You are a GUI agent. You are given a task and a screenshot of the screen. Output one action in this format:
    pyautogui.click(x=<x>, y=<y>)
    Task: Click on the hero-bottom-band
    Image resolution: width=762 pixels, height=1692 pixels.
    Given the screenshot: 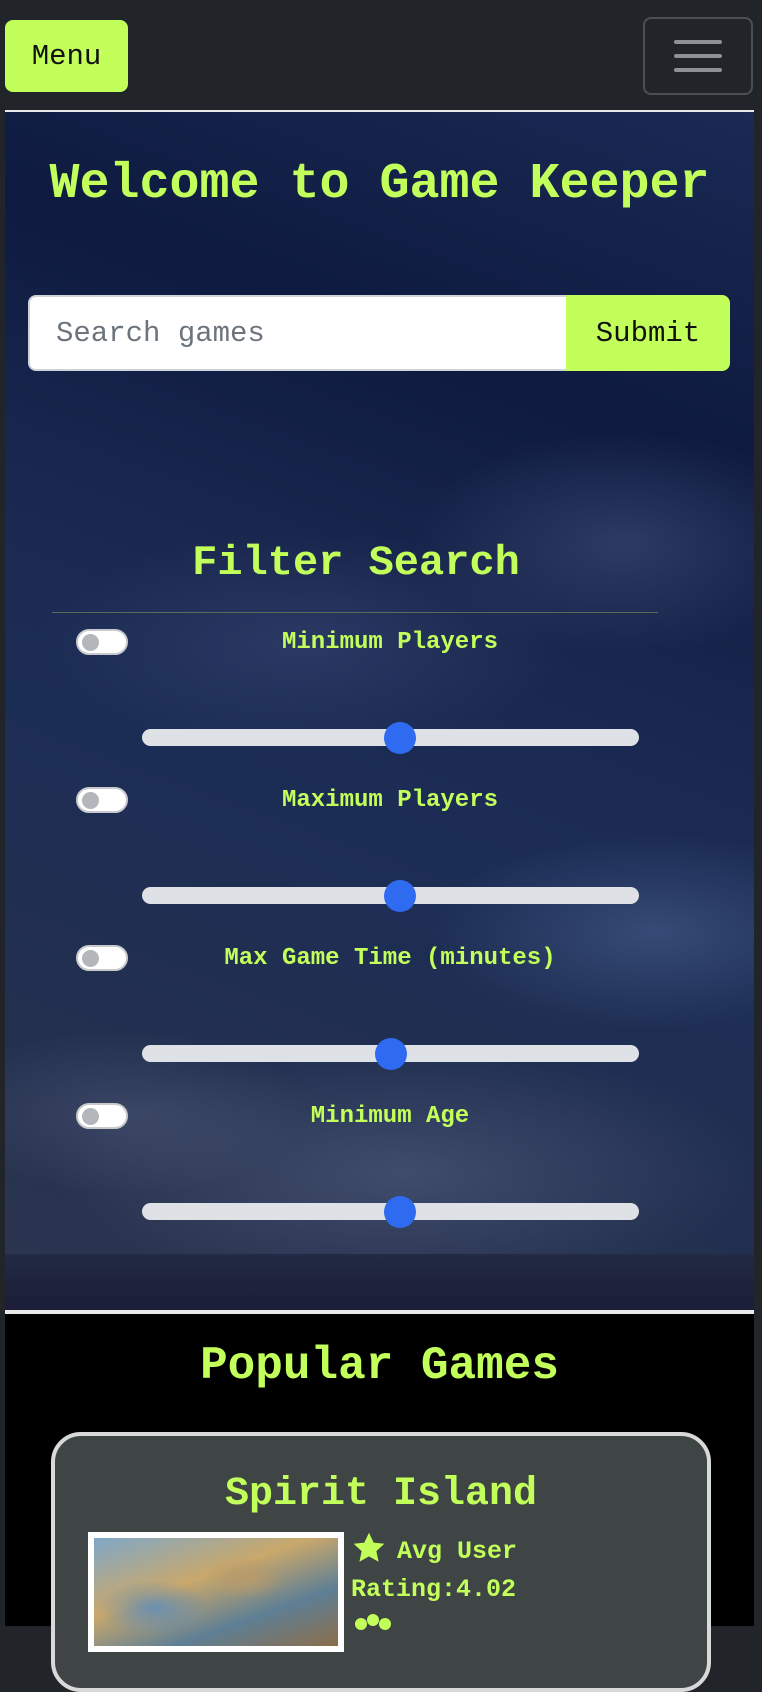 What is the action you would take?
    pyautogui.click(x=379, y=1283)
    